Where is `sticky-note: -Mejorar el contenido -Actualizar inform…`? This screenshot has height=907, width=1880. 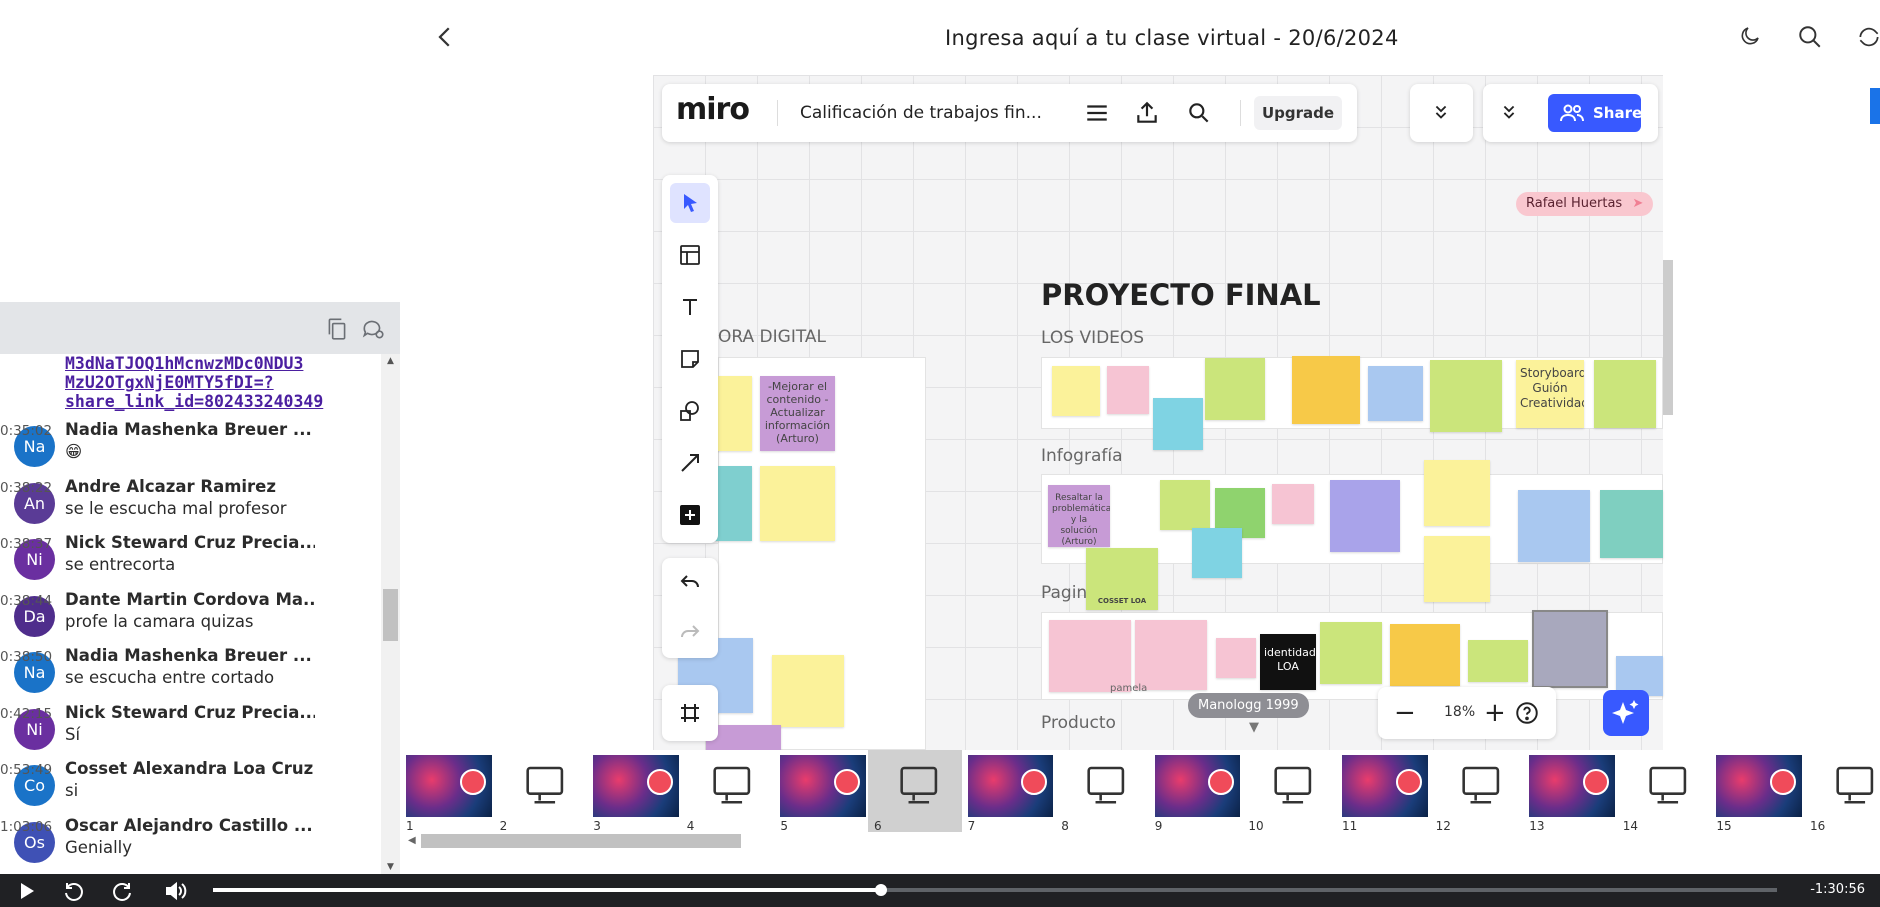 sticky-note: -Mejorar el contenido -Actualizar inform… is located at coordinates (797, 413).